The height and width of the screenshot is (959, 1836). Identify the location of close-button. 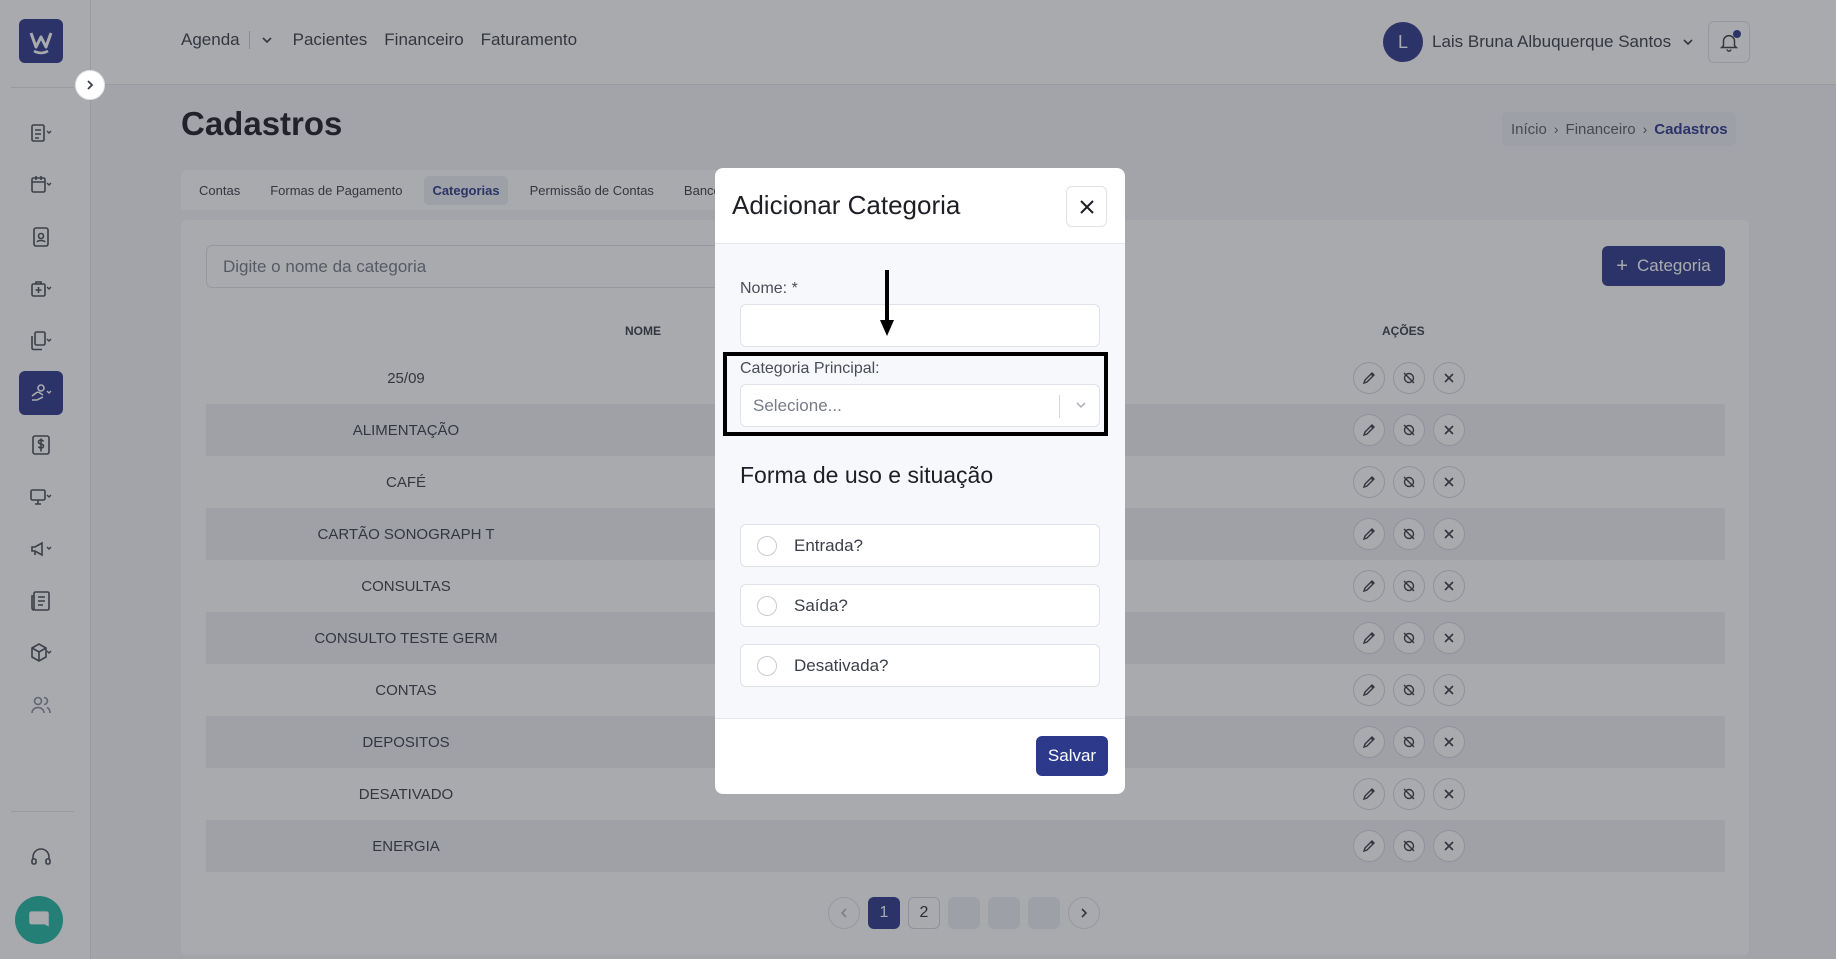
(1086, 206).